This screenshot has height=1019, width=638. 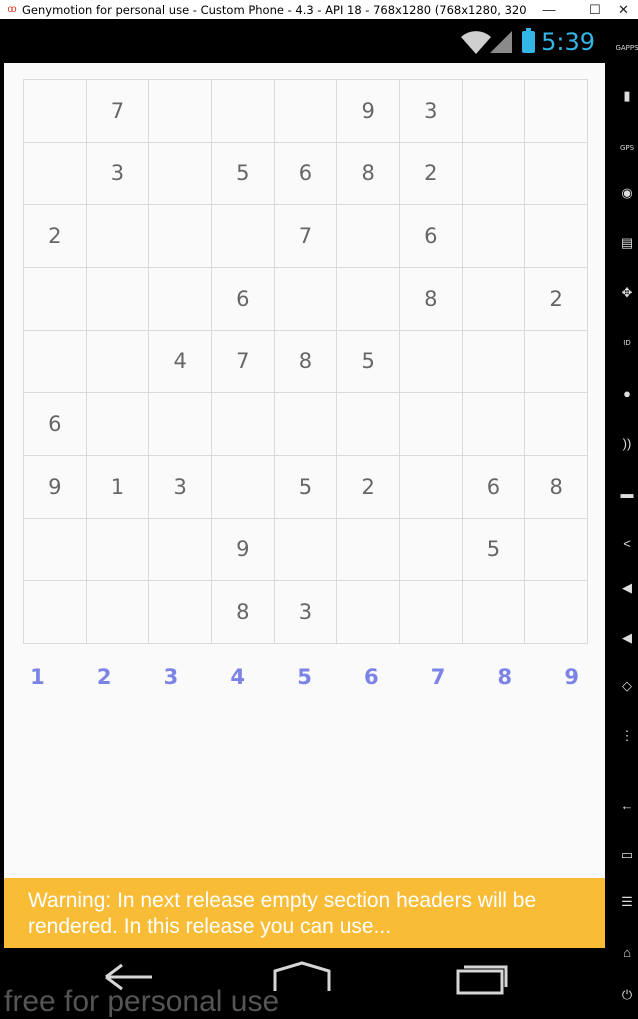 What do you see at coordinates (118, 236) in the screenshot?
I see `sudoku-cell-r3-c2` at bounding box center [118, 236].